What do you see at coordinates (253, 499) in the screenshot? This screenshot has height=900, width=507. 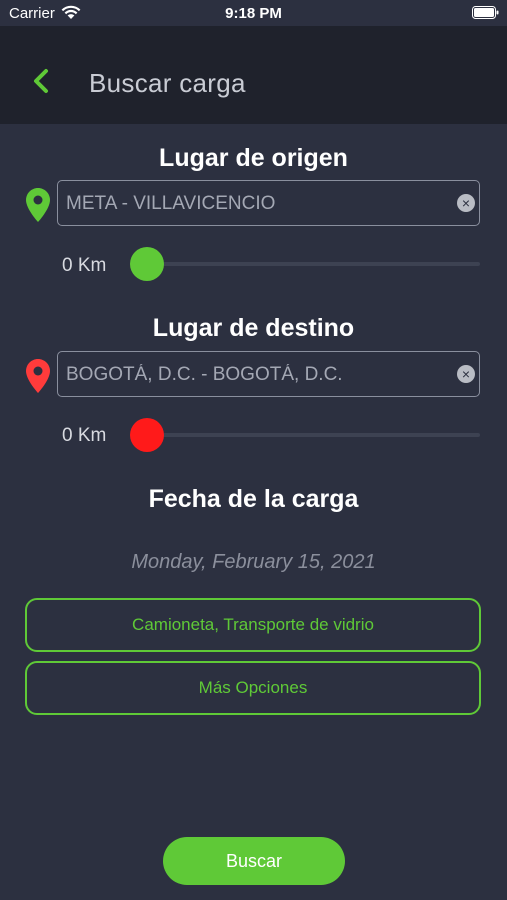 I see `date-title: Fecha de la carga` at bounding box center [253, 499].